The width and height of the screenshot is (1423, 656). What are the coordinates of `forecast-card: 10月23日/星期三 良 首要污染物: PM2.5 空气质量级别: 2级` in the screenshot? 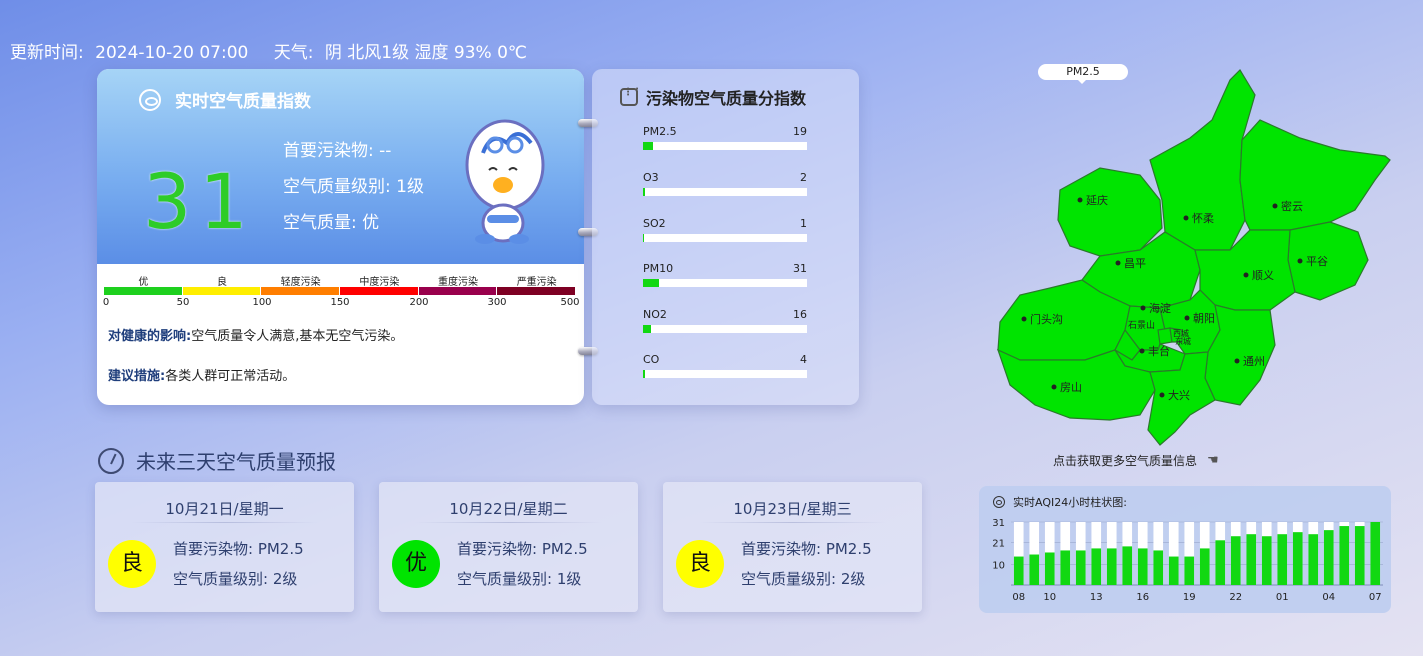 It's located at (792, 547).